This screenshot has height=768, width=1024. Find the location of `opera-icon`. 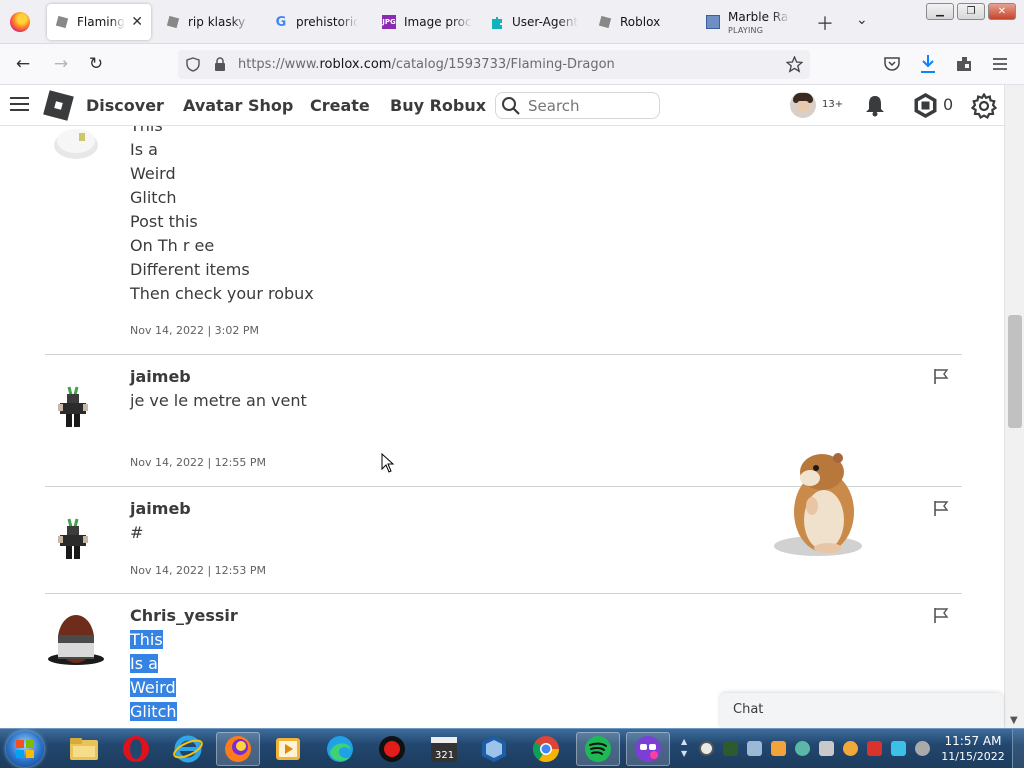

opera-icon is located at coordinates (136, 749).